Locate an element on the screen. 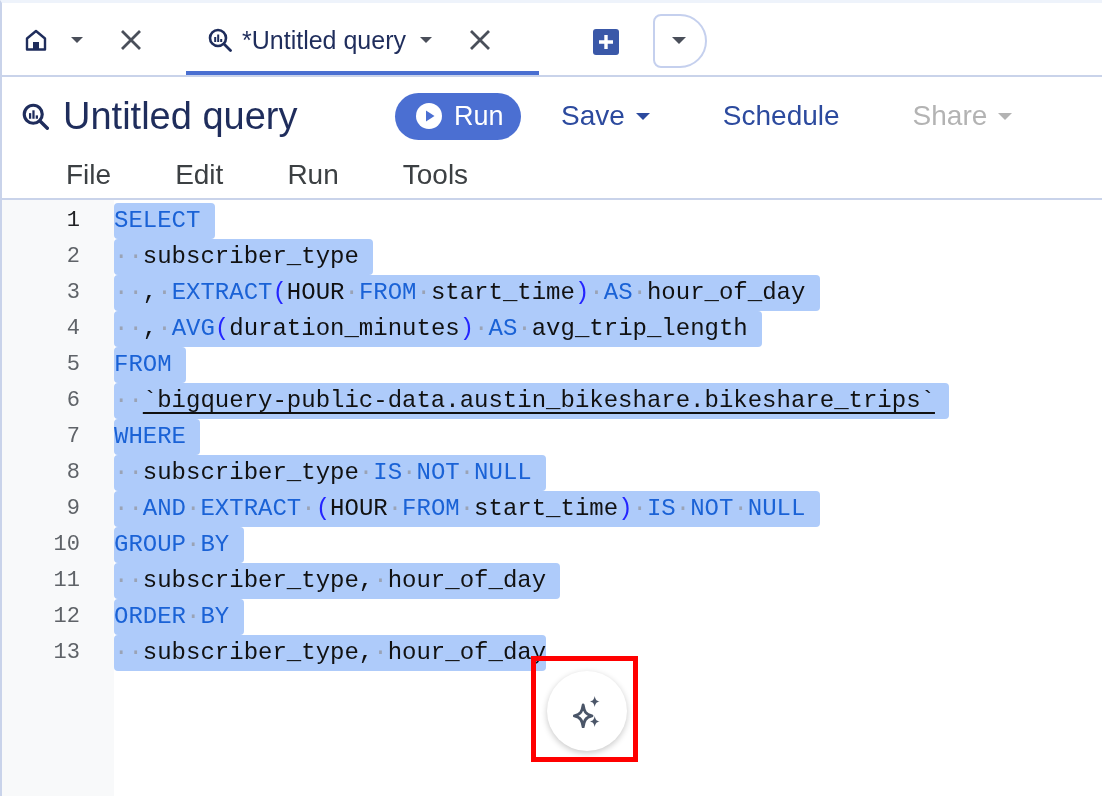 This screenshot has width=1102, height=796. play-icon is located at coordinates (429, 116).